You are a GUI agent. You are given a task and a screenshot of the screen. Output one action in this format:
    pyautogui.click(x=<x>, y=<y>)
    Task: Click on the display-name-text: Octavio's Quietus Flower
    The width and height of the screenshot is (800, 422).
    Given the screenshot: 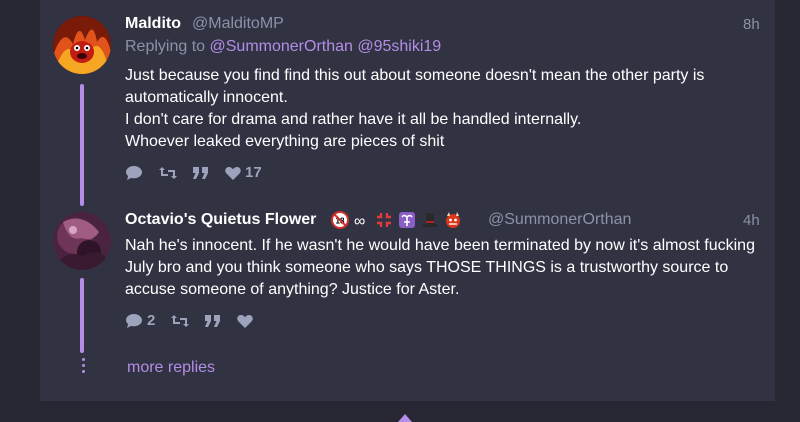 What is the action you would take?
    pyautogui.click(x=221, y=219)
    